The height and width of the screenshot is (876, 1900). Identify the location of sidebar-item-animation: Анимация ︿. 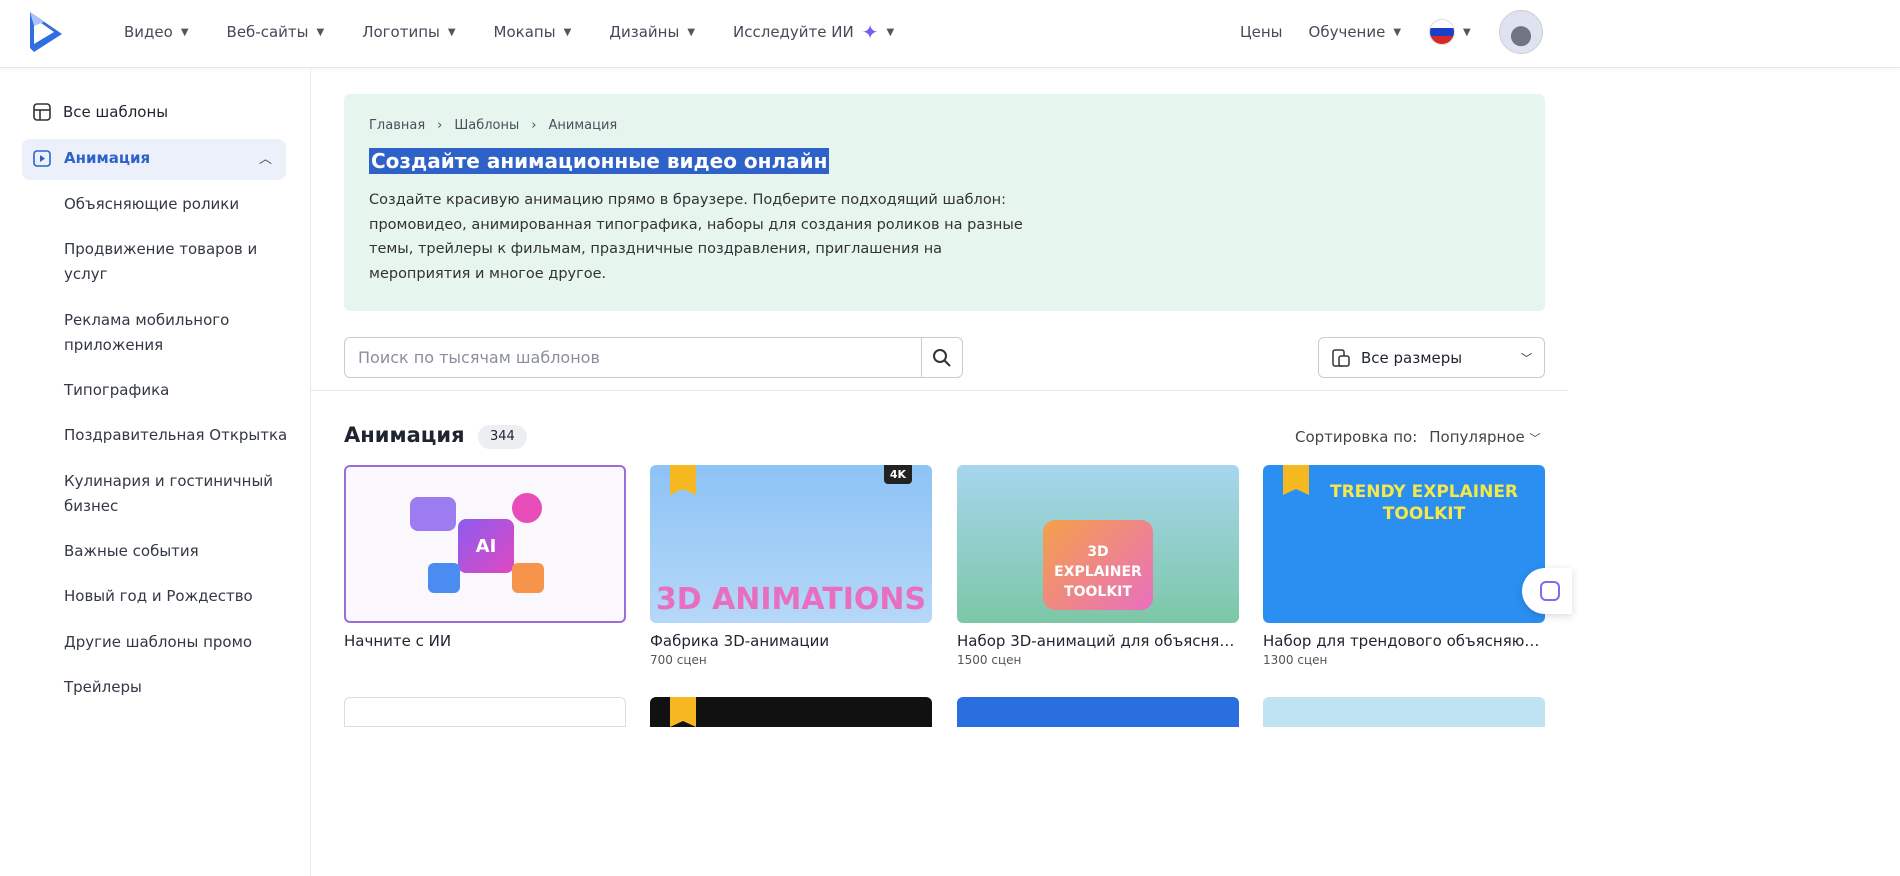
(154, 159).